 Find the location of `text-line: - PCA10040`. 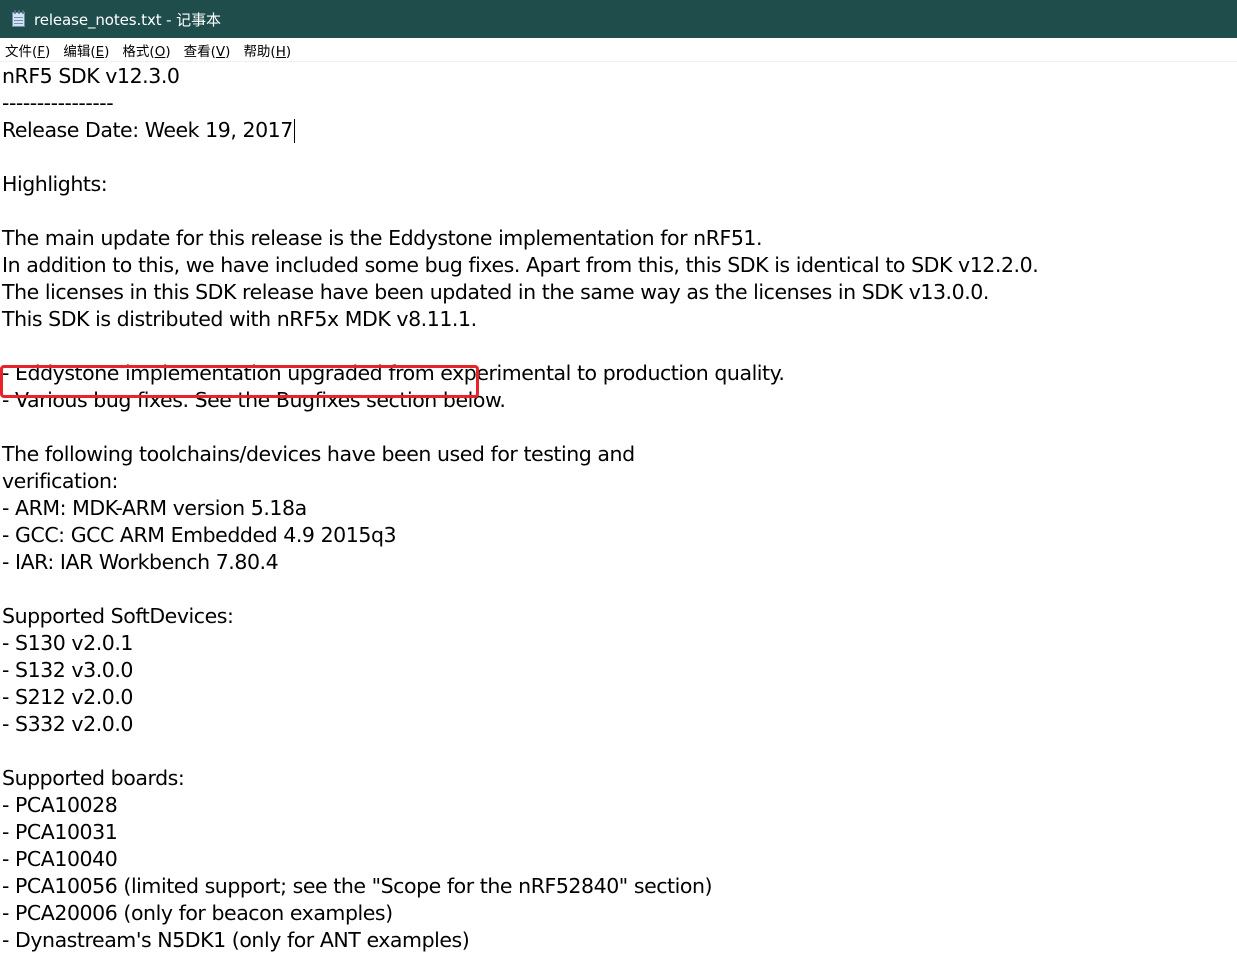

text-line: - PCA10040 is located at coordinates (60, 859).